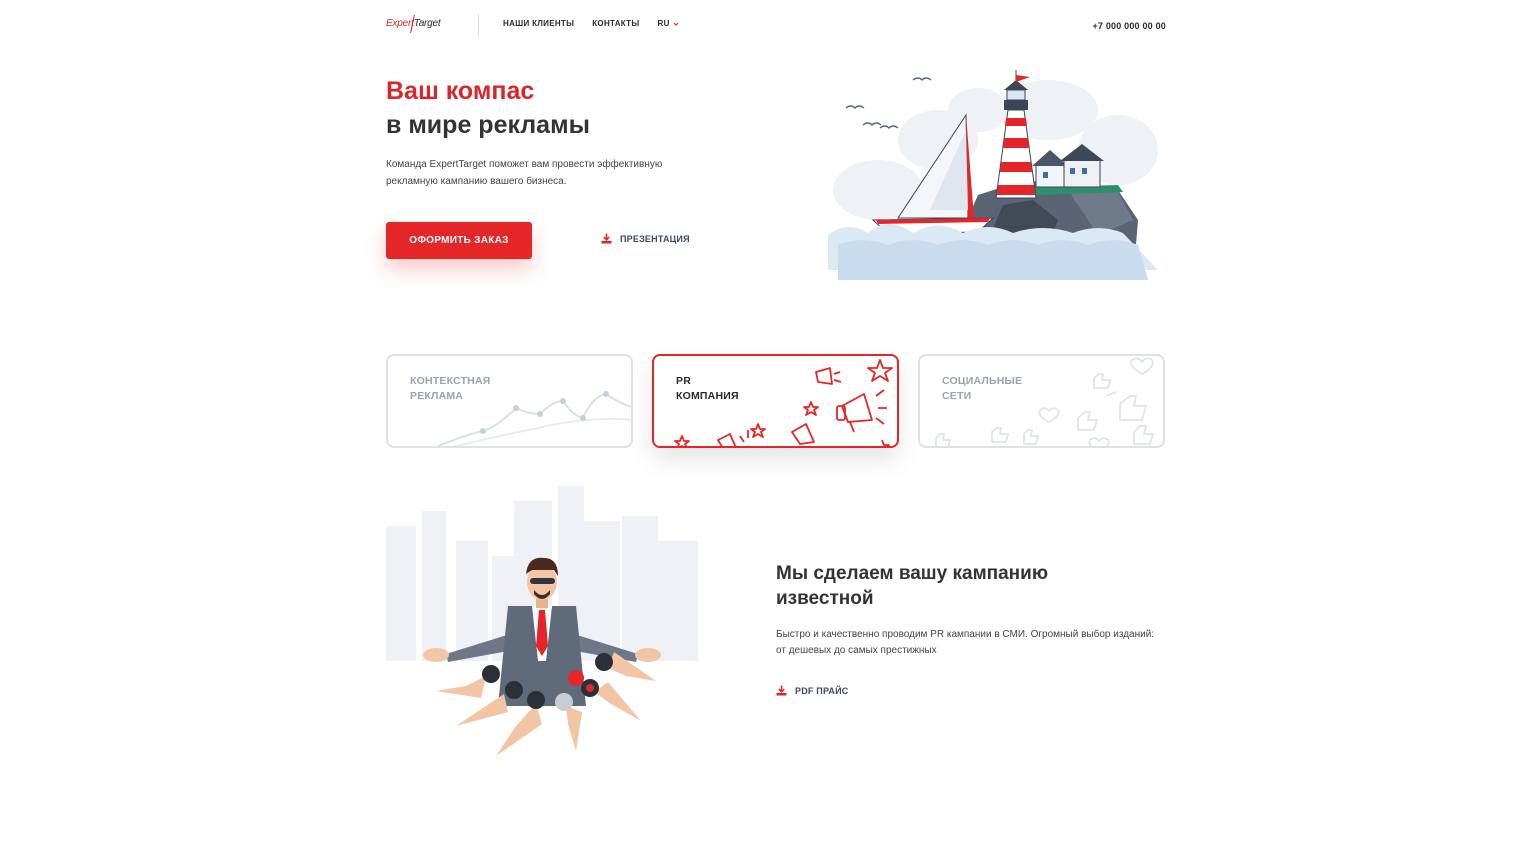 The height and width of the screenshot is (845, 1519). Describe the element at coordinates (775, 401) in the screenshot. I see `service-card-pr: PR КОМПАНИЯ` at that location.